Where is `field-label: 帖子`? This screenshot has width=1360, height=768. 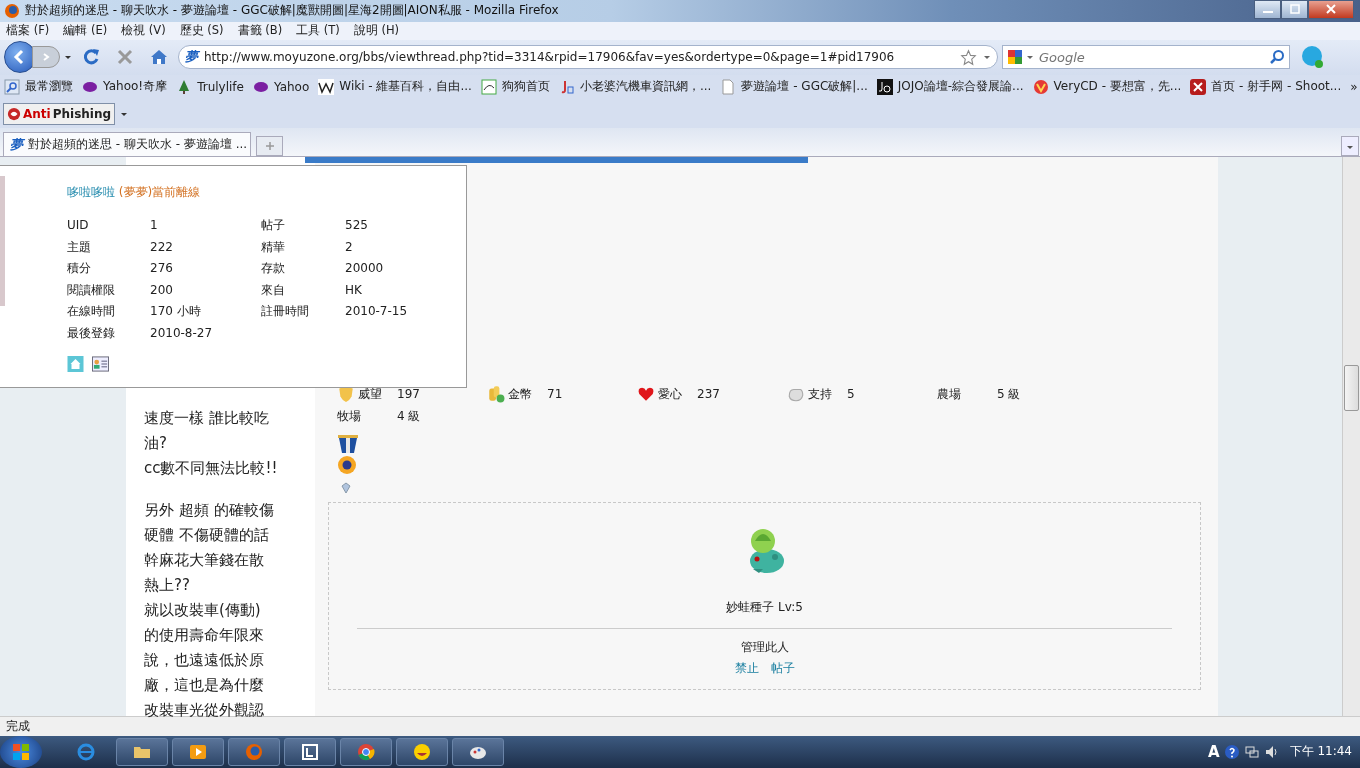
field-label: 帖子 is located at coordinates (273, 225).